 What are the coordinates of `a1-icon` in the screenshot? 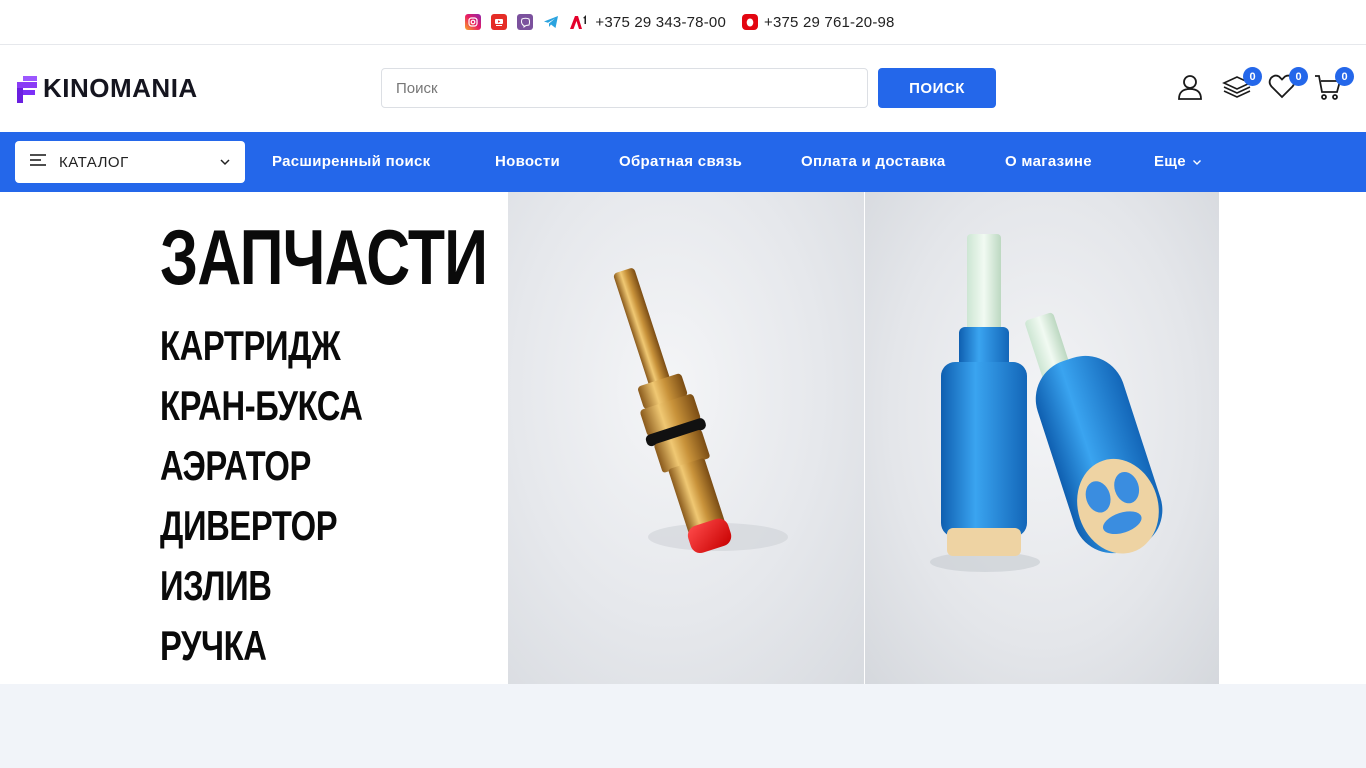 It's located at (579, 22).